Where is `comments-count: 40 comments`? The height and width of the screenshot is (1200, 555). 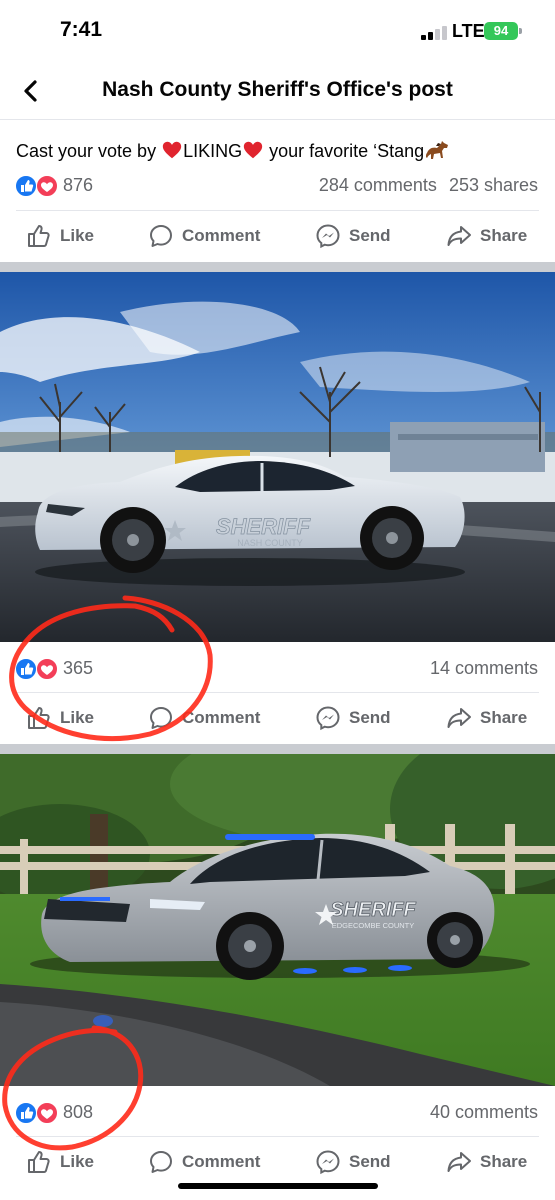 comments-count: 40 comments is located at coordinates (484, 1112).